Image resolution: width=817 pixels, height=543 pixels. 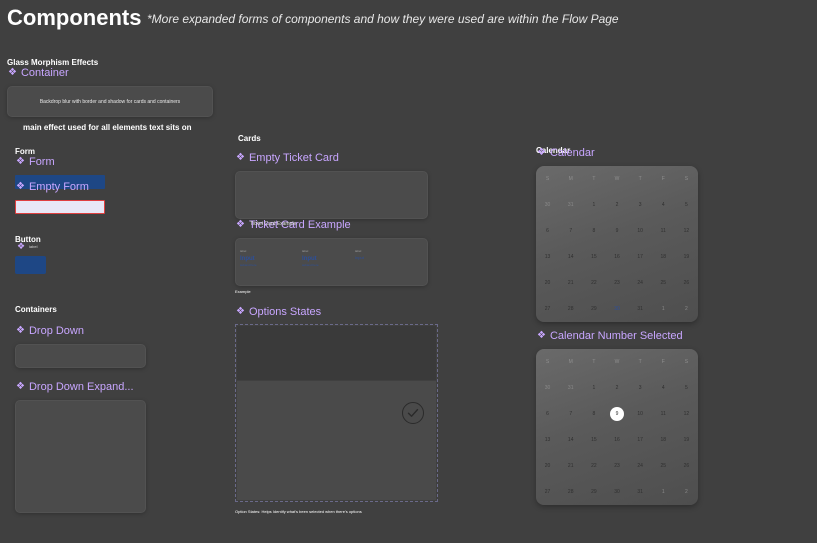 What do you see at coordinates (20, 330) in the screenshot?
I see `component-diamond-icon: ❖` at bounding box center [20, 330].